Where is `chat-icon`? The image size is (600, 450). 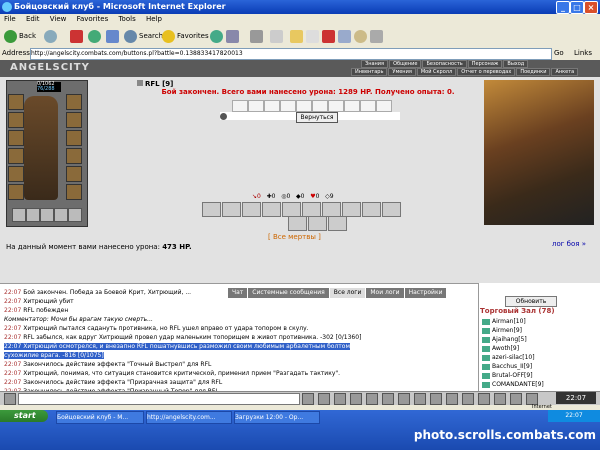 chat-icon is located at coordinates (10, 399).